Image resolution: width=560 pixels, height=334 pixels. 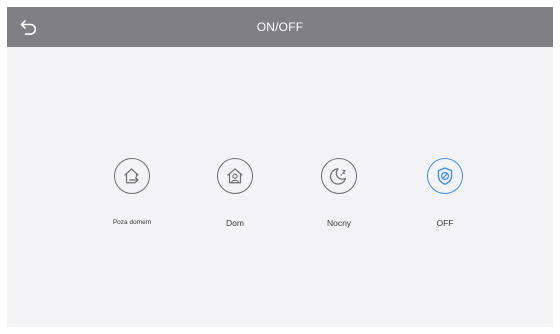 I want to click on page-title: ON/OFF, so click(x=280, y=27).